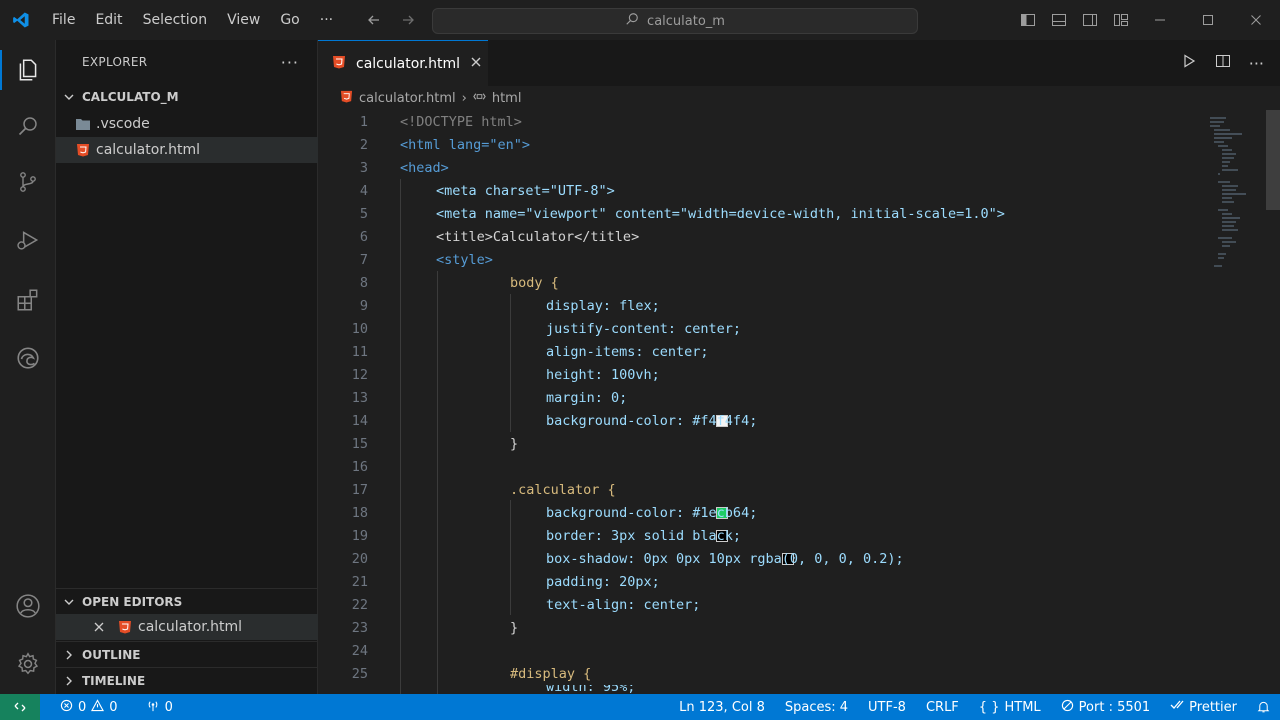  Describe the element at coordinates (153, 707) in the screenshot. I see `radio-tower-icon` at that location.